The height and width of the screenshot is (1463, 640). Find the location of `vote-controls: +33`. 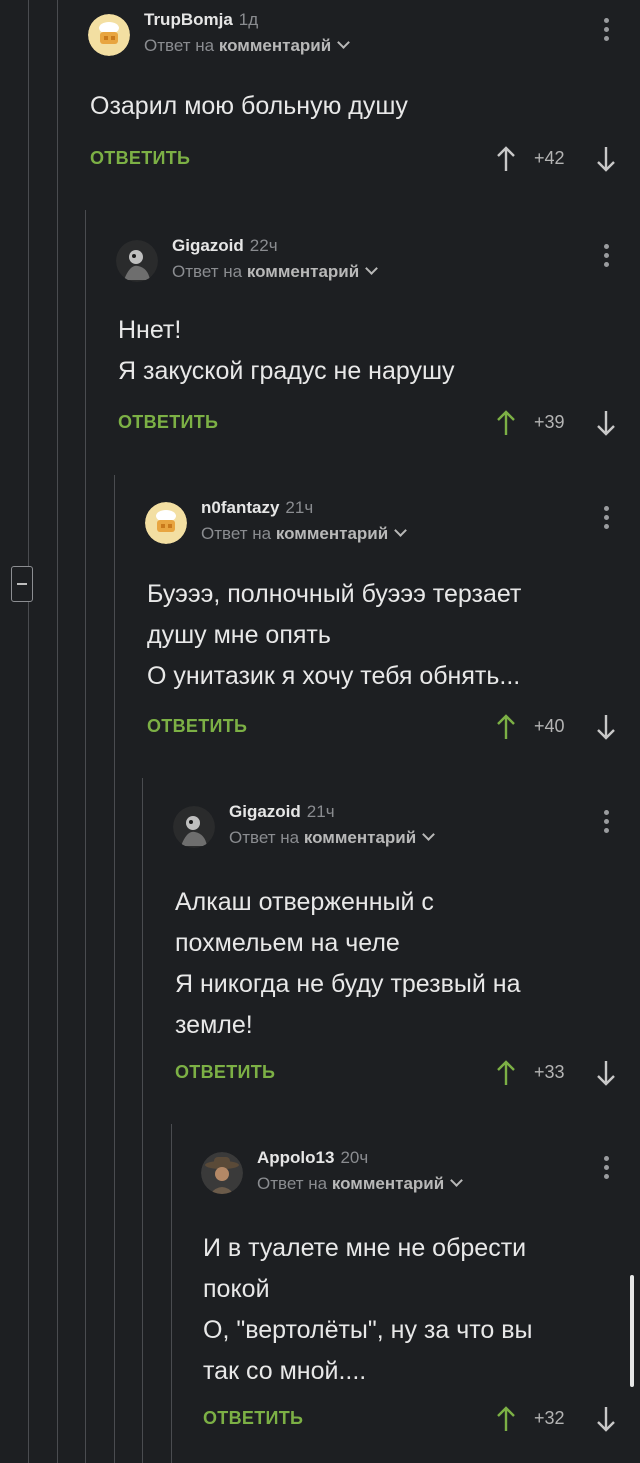

vote-controls: +33 is located at coordinates (556, 1073).